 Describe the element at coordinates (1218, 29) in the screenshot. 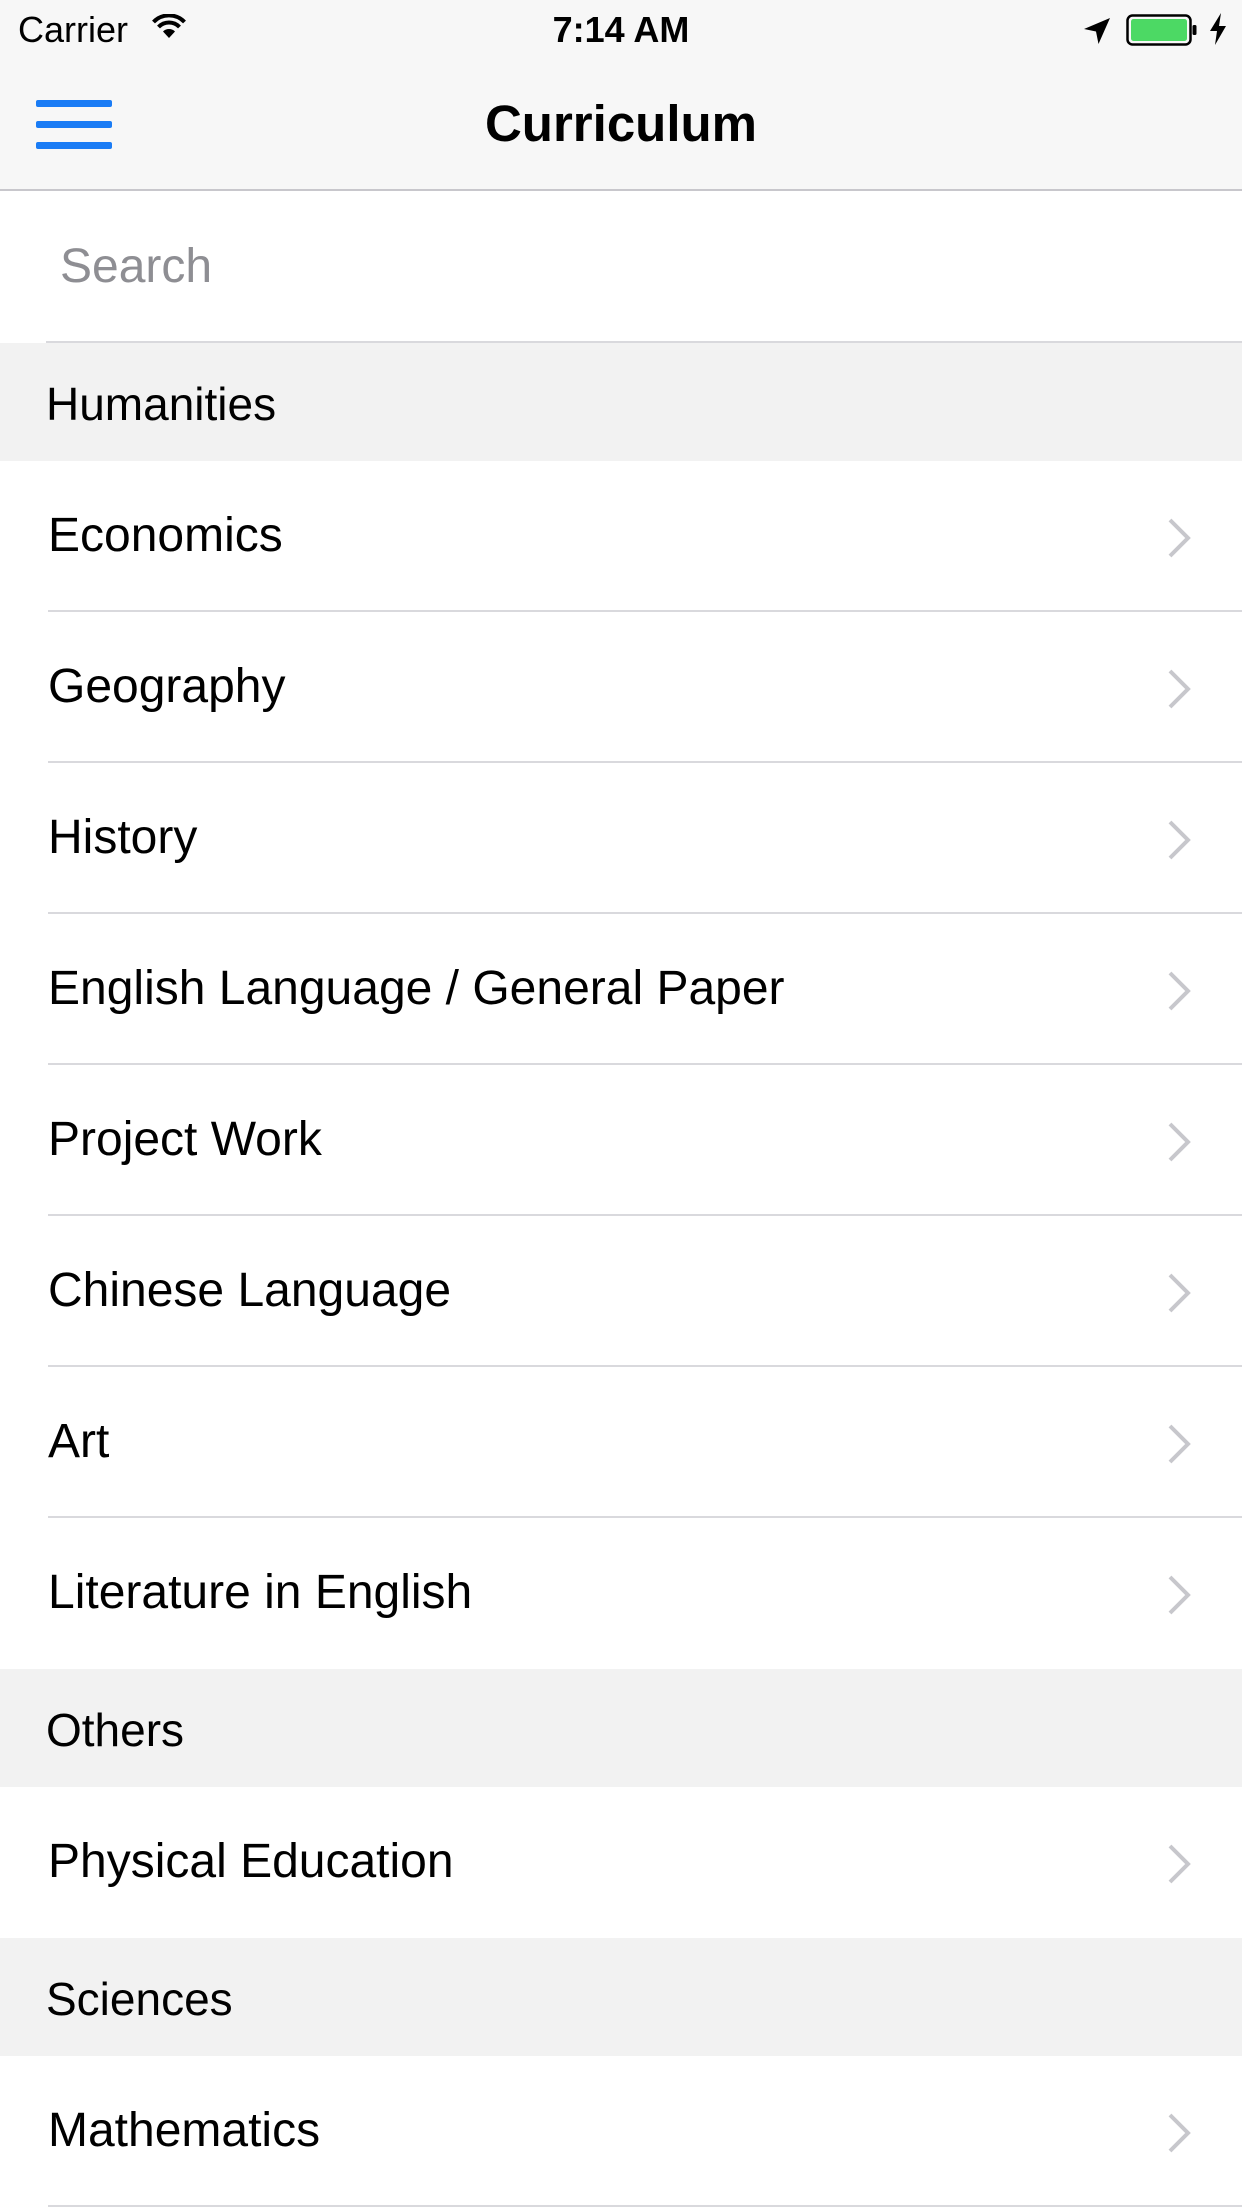

I see `charging-bolt-icon` at that location.